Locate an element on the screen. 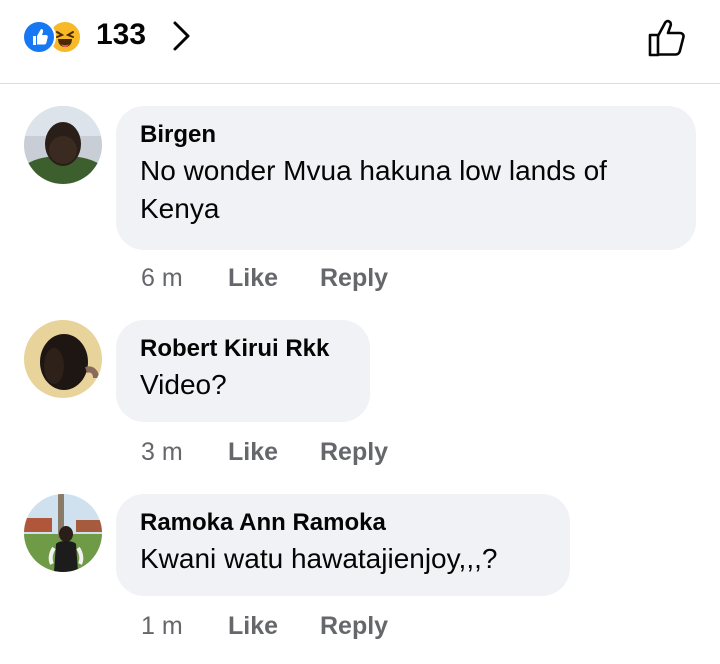 This screenshot has height=664, width=720. reaction-summary is located at coordinates (52, 38).